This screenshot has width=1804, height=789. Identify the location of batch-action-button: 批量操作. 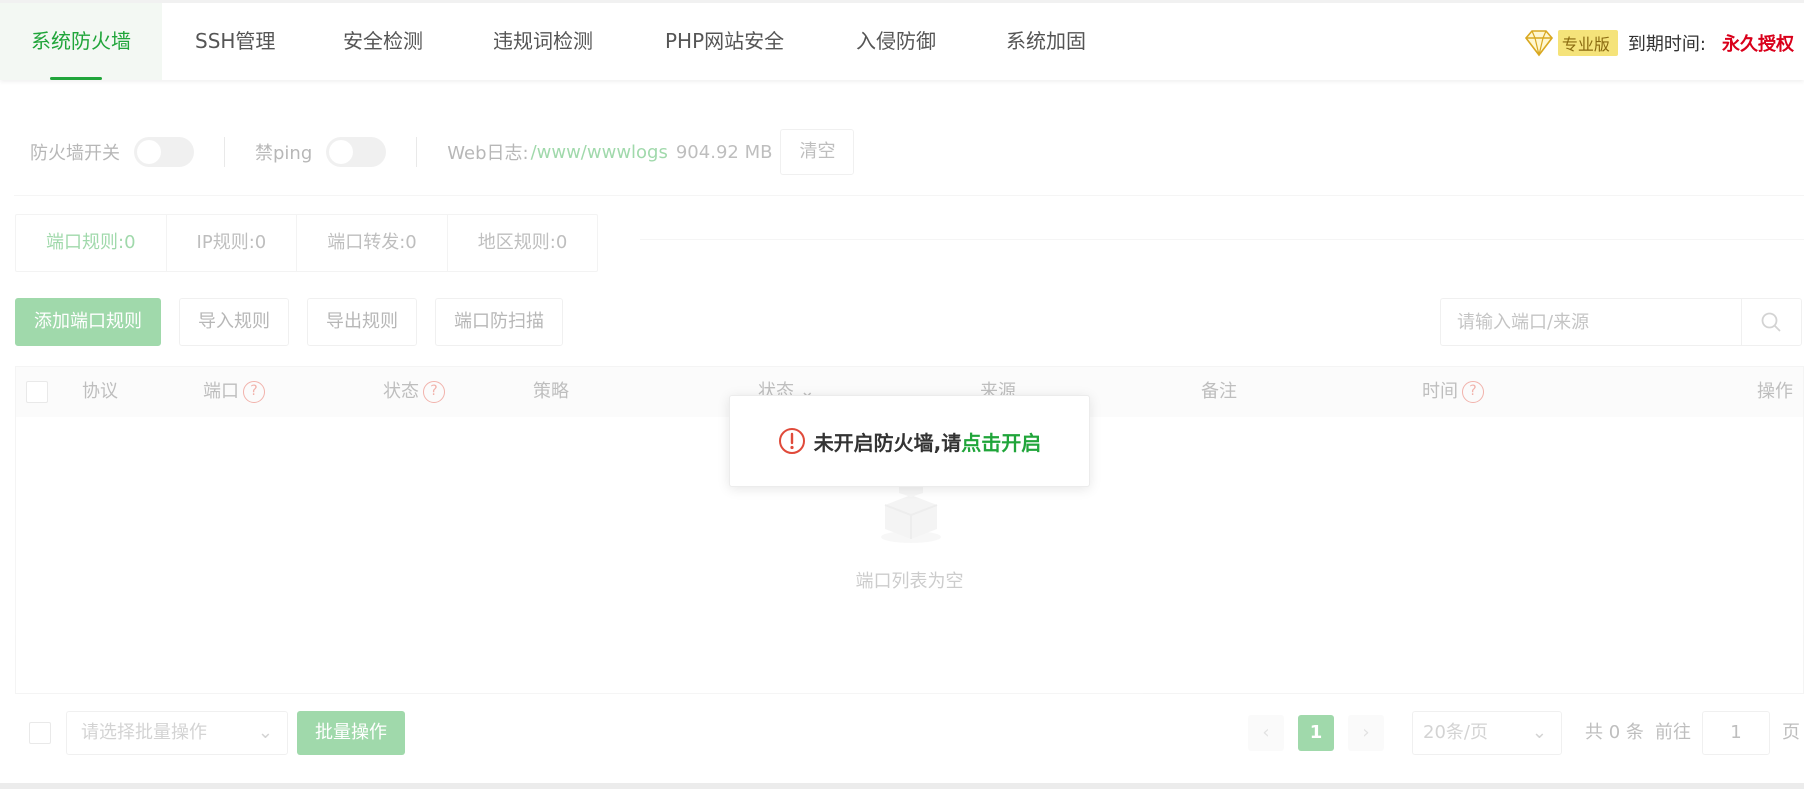
(351, 733).